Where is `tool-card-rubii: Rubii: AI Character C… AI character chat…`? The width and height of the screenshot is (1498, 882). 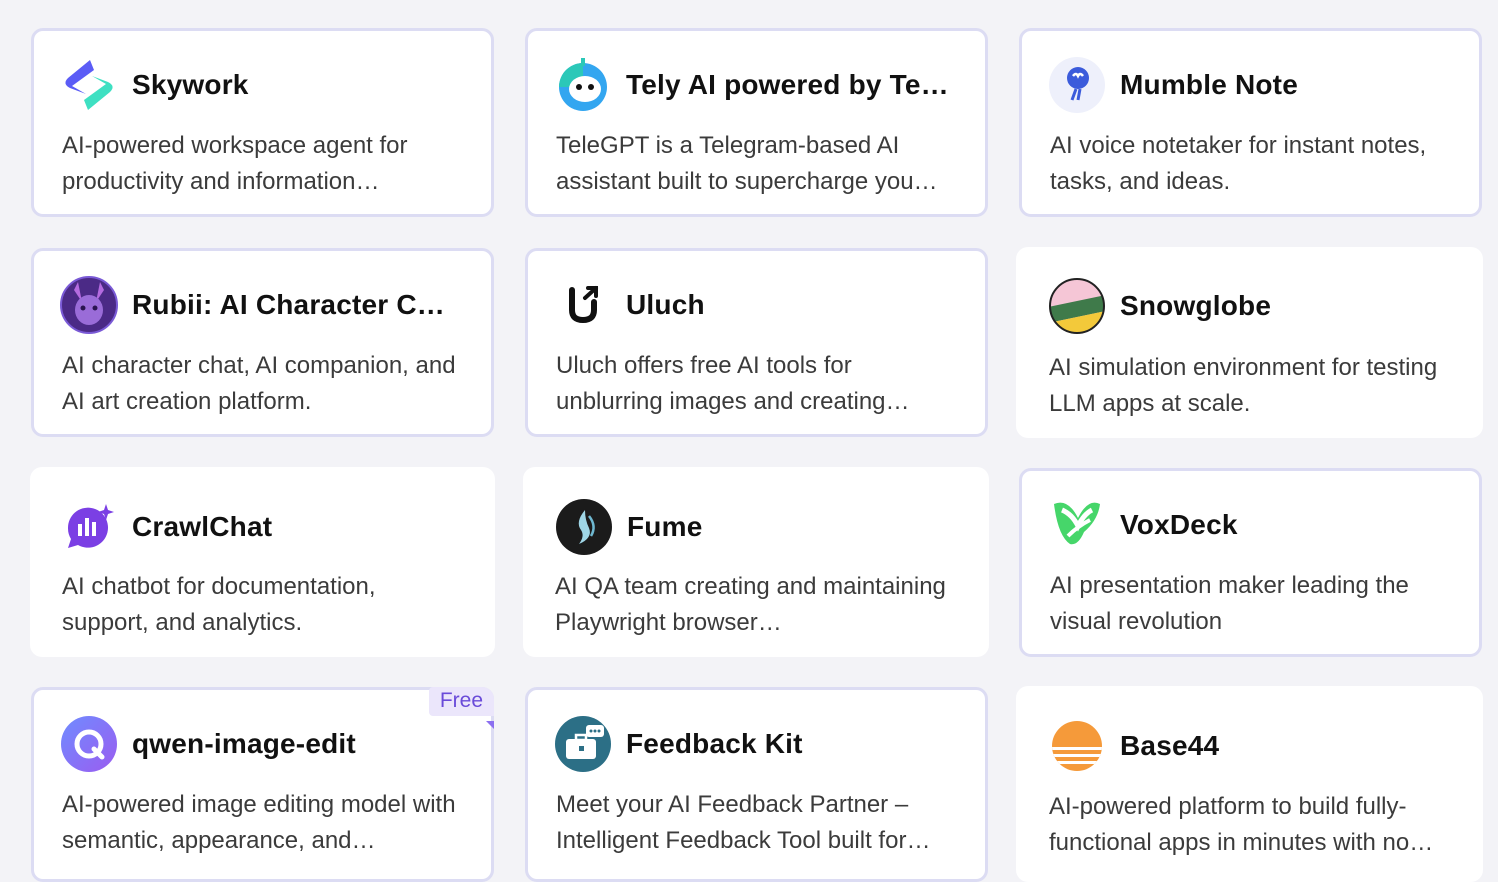 tool-card-rubii: Rubii: AI Character C… AI character chat… is located at coordinates (262, 342).